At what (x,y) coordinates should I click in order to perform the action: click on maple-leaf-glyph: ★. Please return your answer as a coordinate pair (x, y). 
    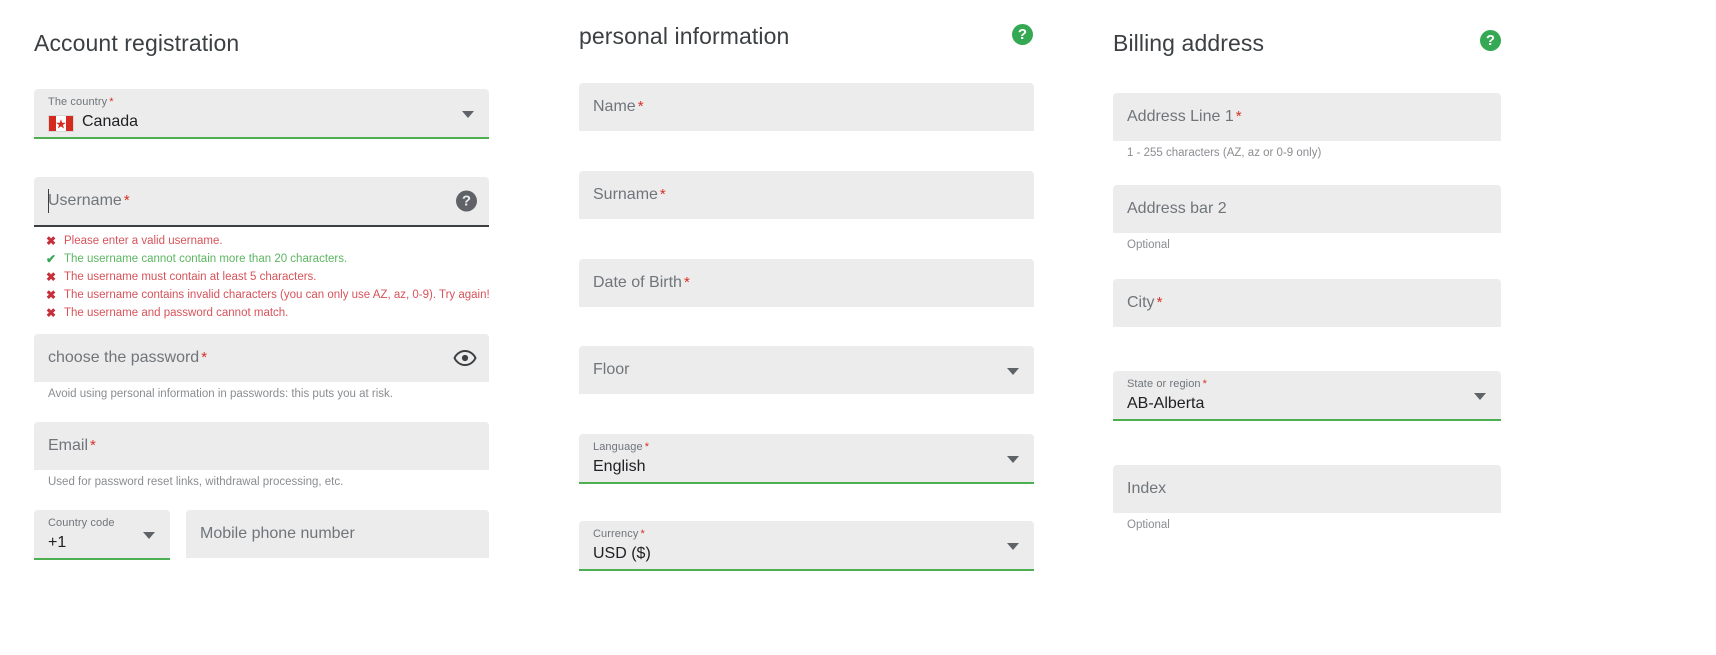
    Looking at the image, I should click on (61, 123).